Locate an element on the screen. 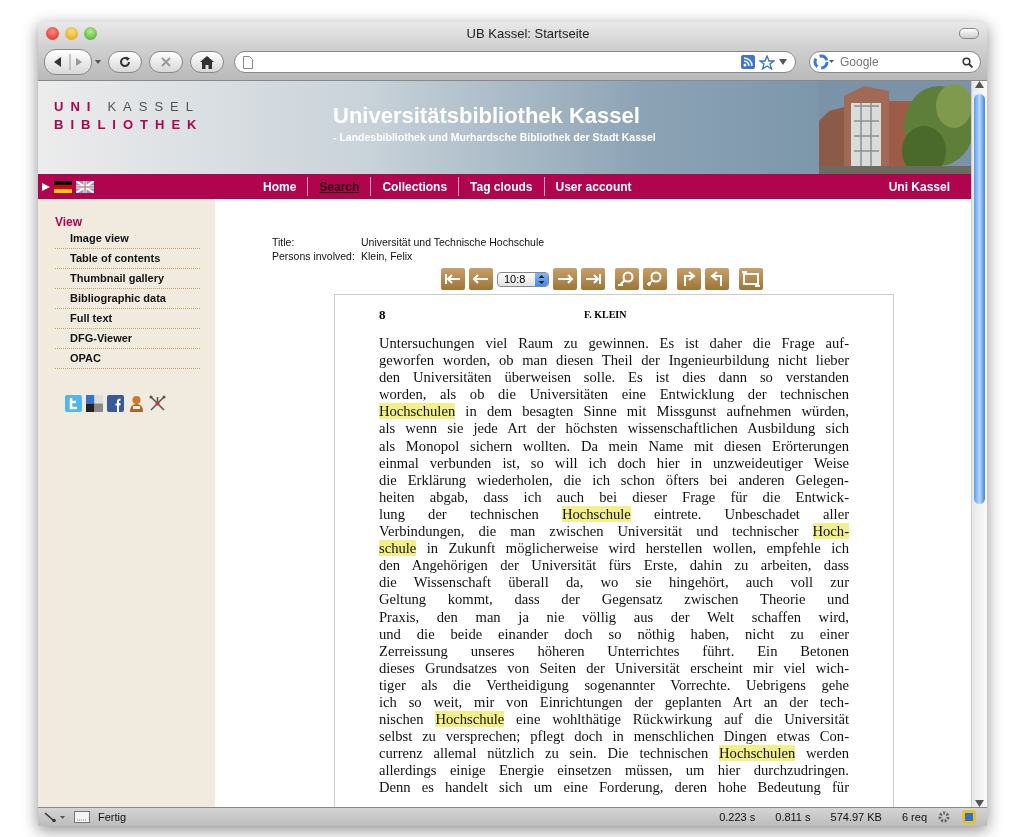 The image size is (1024, 837). home-icon is located at coordinates (207, 62).